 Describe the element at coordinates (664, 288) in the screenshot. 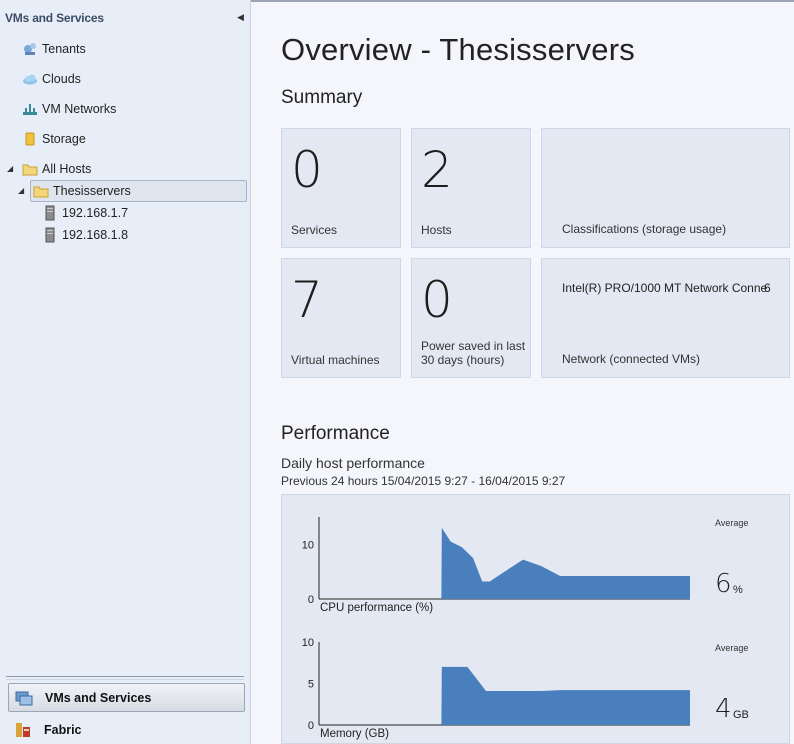

I see `network-adapter-name: Intel(R) PRO/1000 MT Network Connection` at that location.